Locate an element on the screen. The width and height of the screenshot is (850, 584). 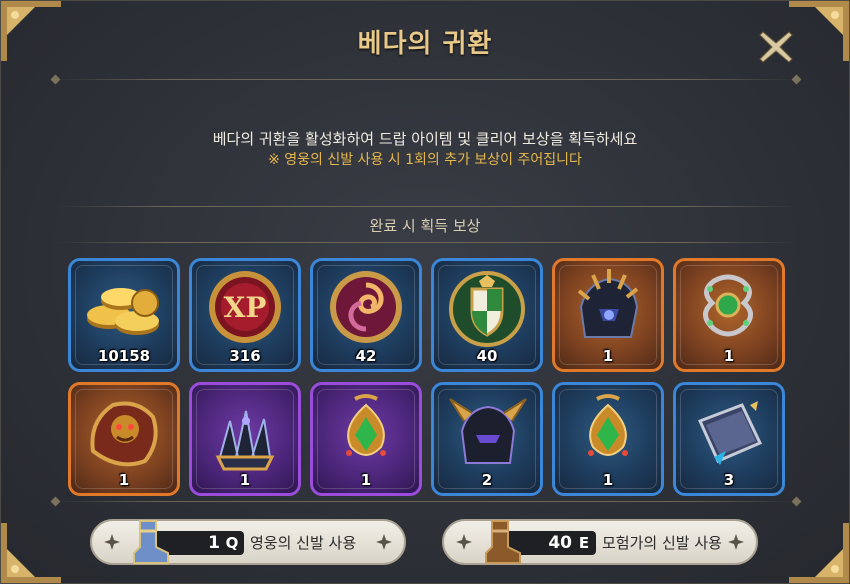
hero-boots-button: 1 Q 영웅의 신발 사용 is located at coordinates (248, 542).